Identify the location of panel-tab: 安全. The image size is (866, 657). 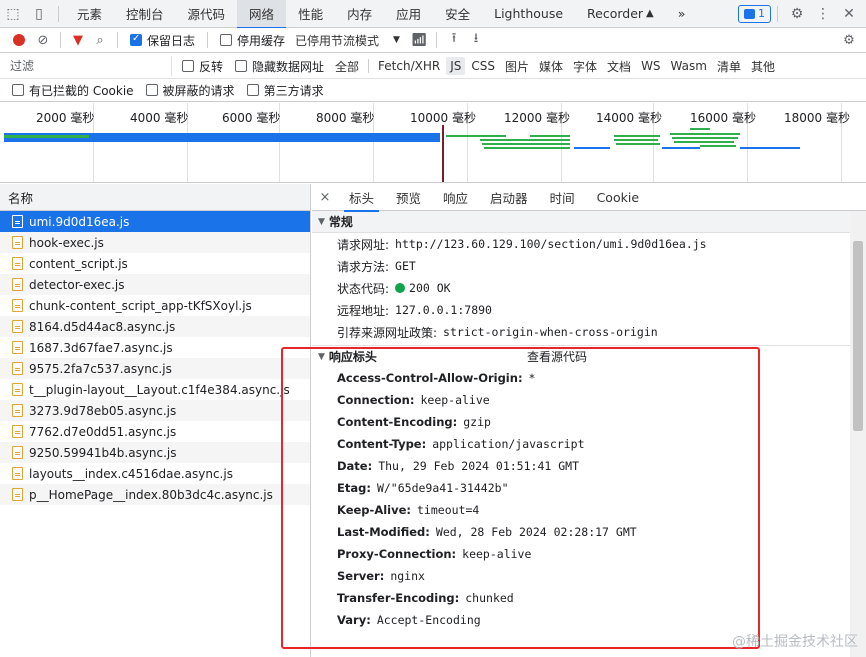
(457, 14).